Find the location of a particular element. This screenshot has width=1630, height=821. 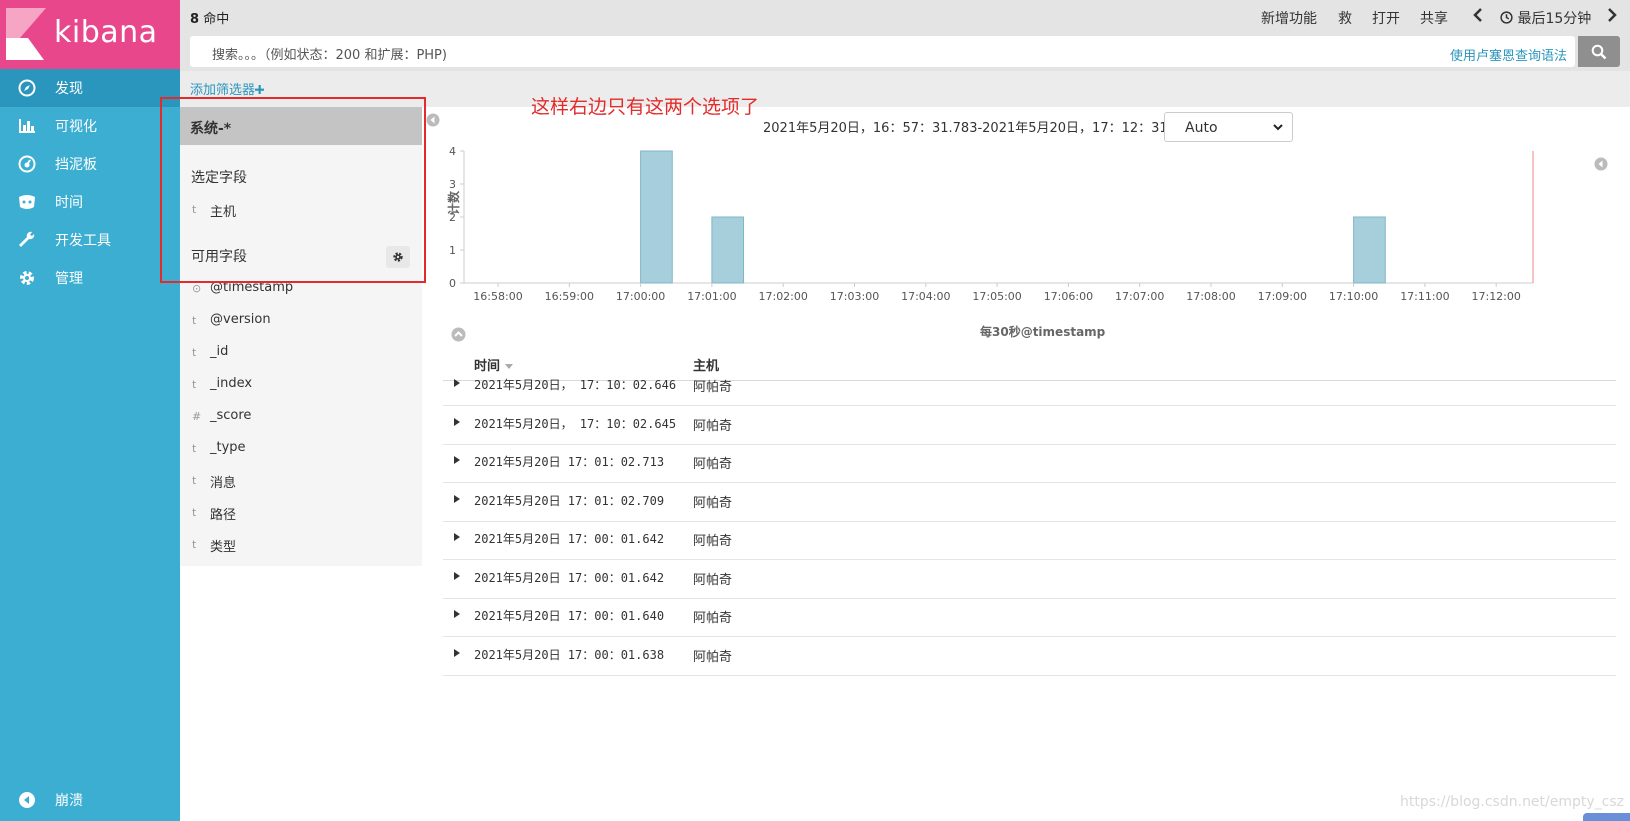

sidebar-item-dashboard: 挡泥板 is located at coordinates (90, 164).